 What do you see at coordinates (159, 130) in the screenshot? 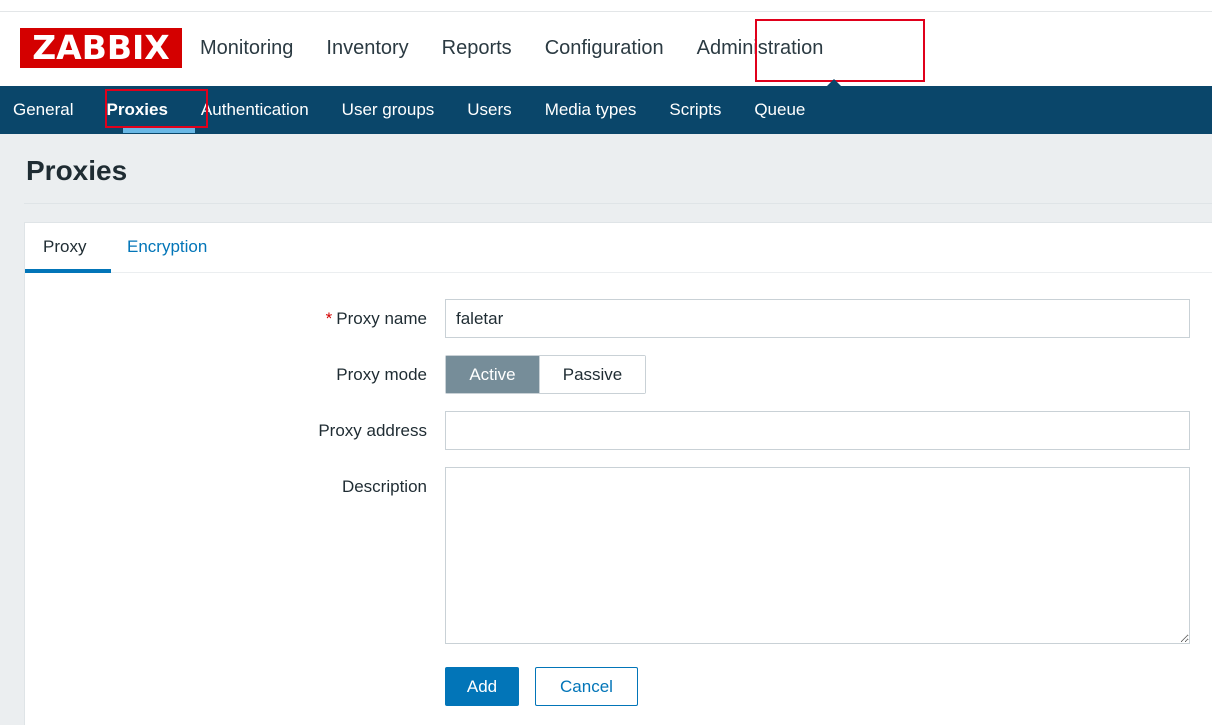
I see `submenu-selected-indicator` at bounding box center [159, 130].